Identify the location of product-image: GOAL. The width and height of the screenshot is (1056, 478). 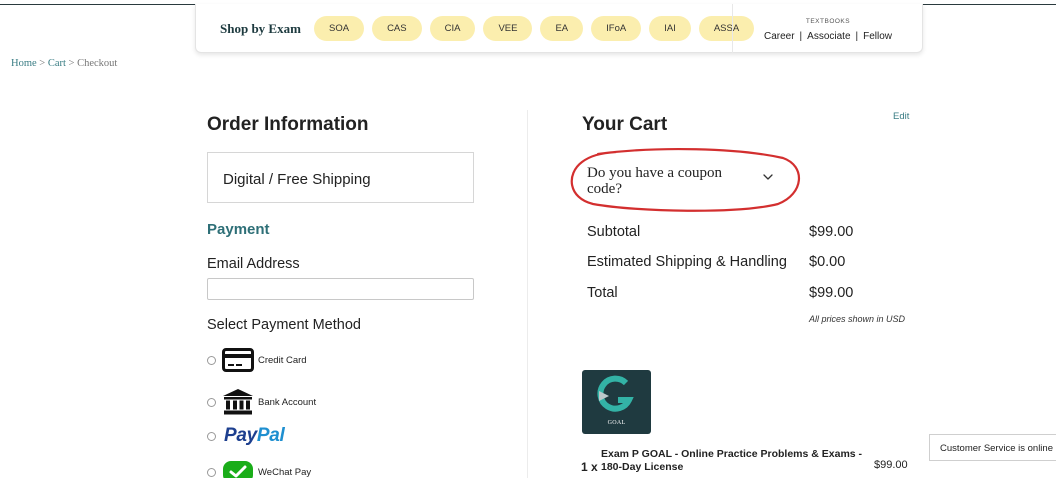
(616, 402).